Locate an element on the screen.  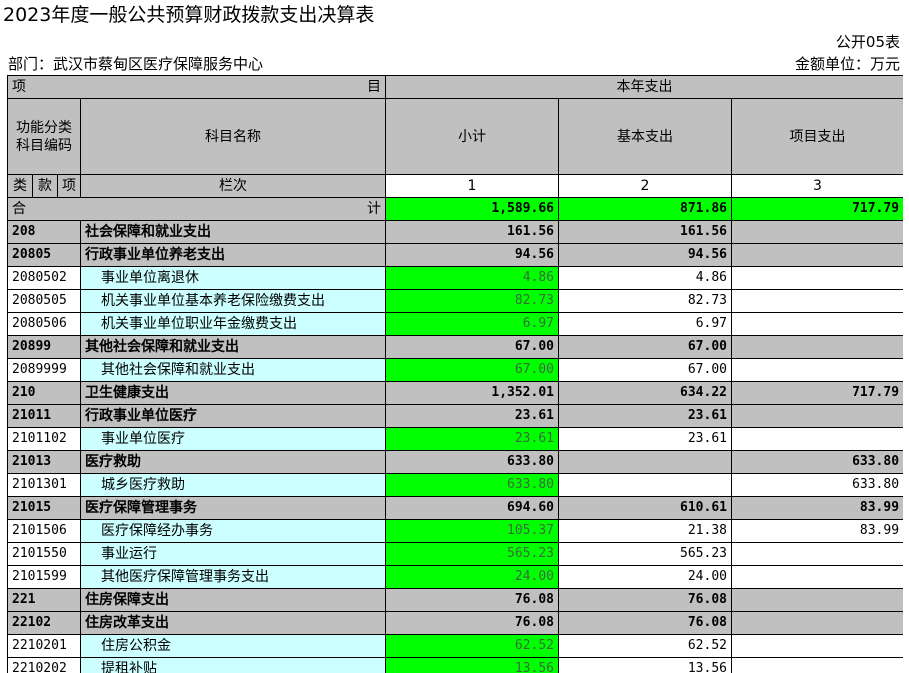
row-subject-name: 机关事业单位职业年金缴费支出 is located at coordinates (233, 324).